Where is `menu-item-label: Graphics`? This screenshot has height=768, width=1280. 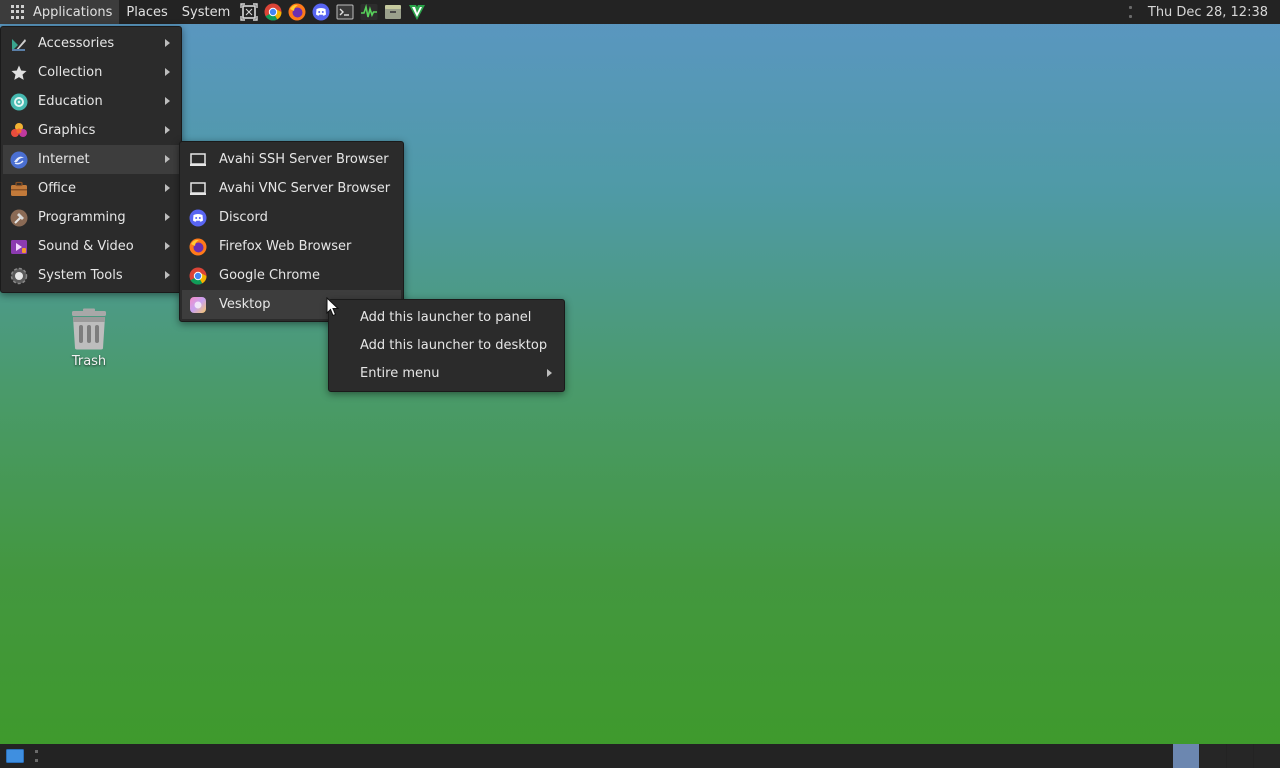
menu-item-label: Graphics is located at coordinates (67, 130).